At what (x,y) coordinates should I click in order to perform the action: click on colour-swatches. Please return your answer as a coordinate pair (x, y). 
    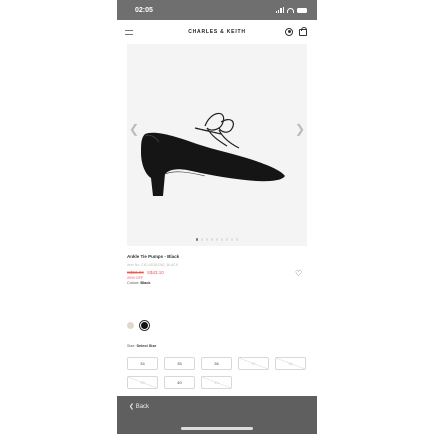
    Looking at the image, I should click on (138, 325).